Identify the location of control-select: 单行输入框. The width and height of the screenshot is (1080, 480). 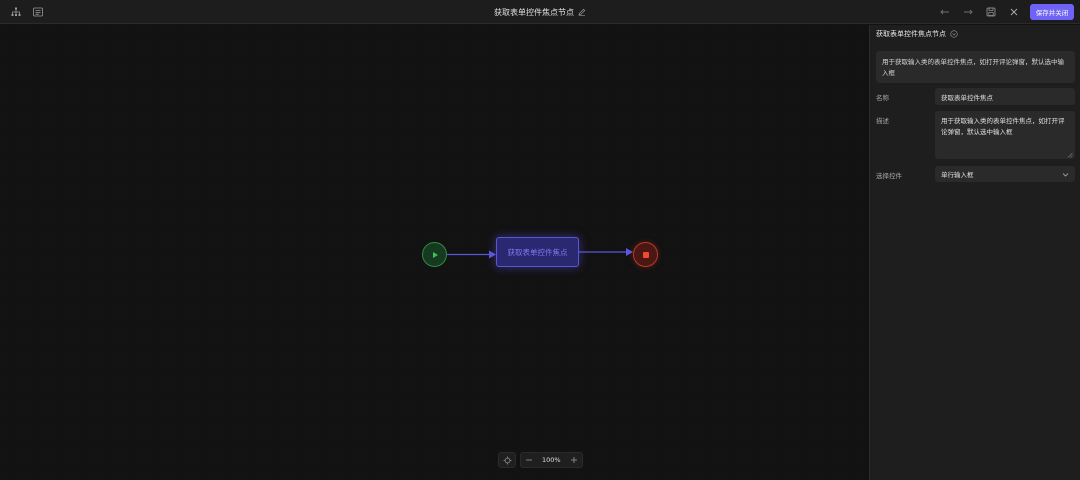
(1005, 174).